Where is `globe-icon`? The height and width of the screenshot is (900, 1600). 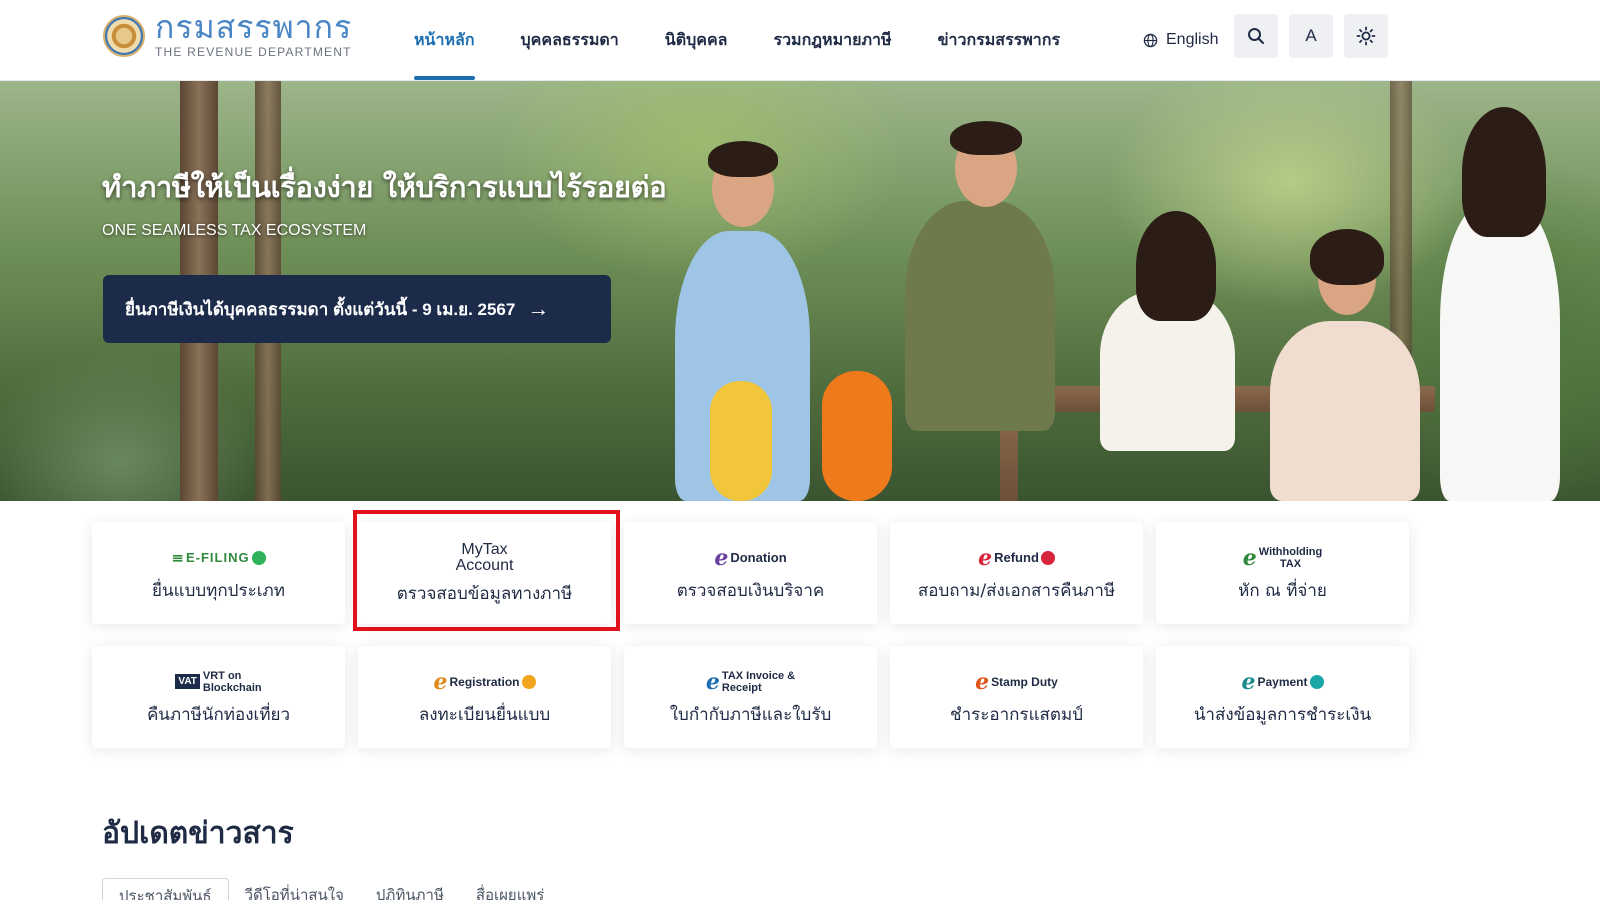
globe-icon is located at coordinates (1150, 40).